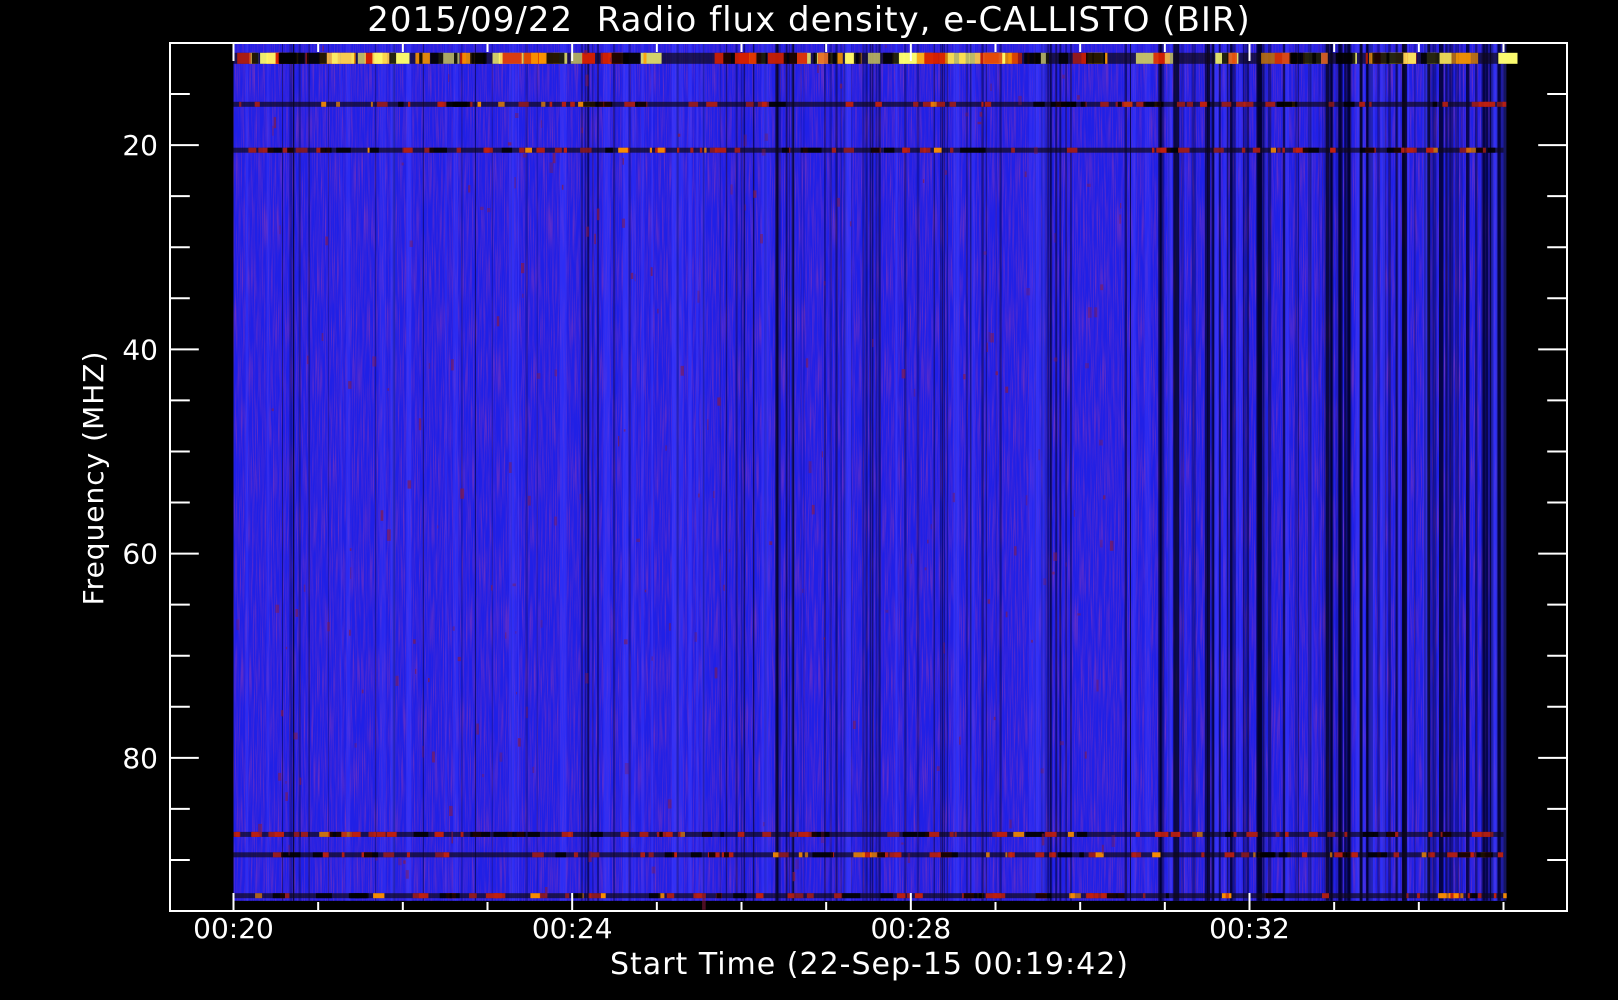 The height and width of the screenshot is (1000, 1618). Describe the element at coordinates (140, 145) in the screenshot. I see `y-tick-label: 20` at that location.